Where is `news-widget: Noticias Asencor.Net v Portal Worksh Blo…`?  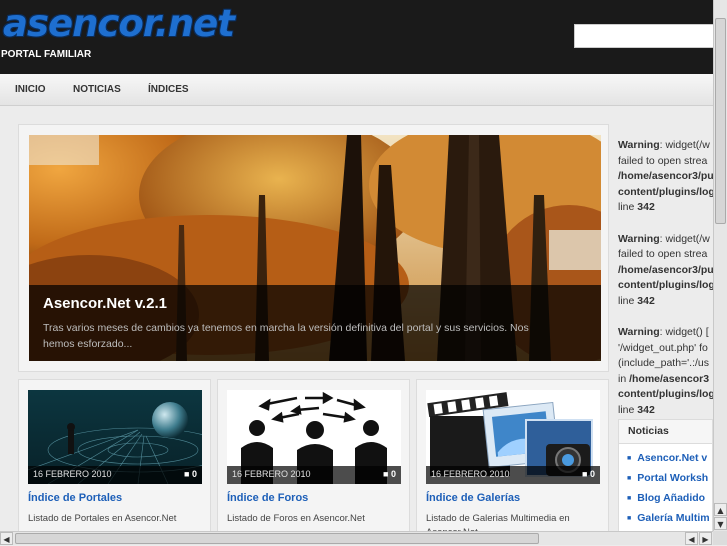
news-widget: Noticias Asencor.Net v Portal Worksh Blo… is located at coordinates (665, 475).